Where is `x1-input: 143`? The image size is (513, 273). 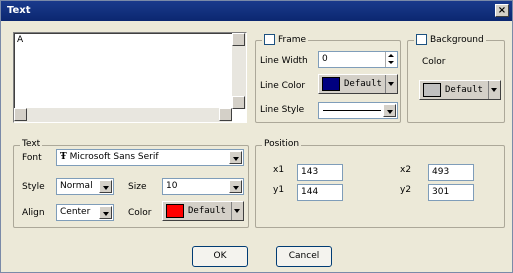
x1-input: 143 is located at coordinates (320, 172).